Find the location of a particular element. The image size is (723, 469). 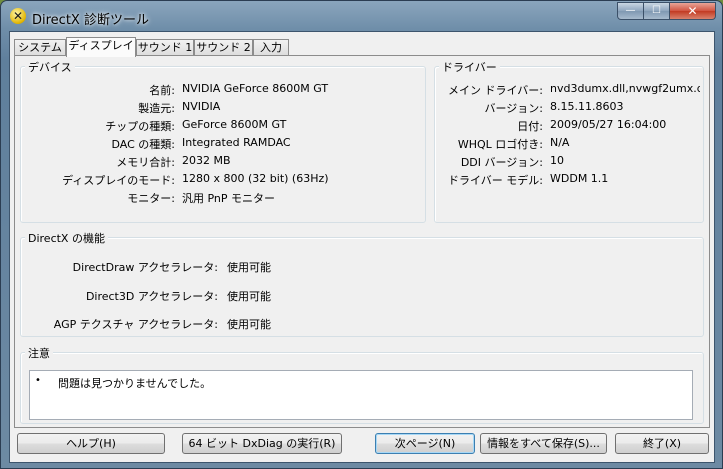

whql-logo-label: WHQL ロゴ付き: is located at coordinates (500, 144).